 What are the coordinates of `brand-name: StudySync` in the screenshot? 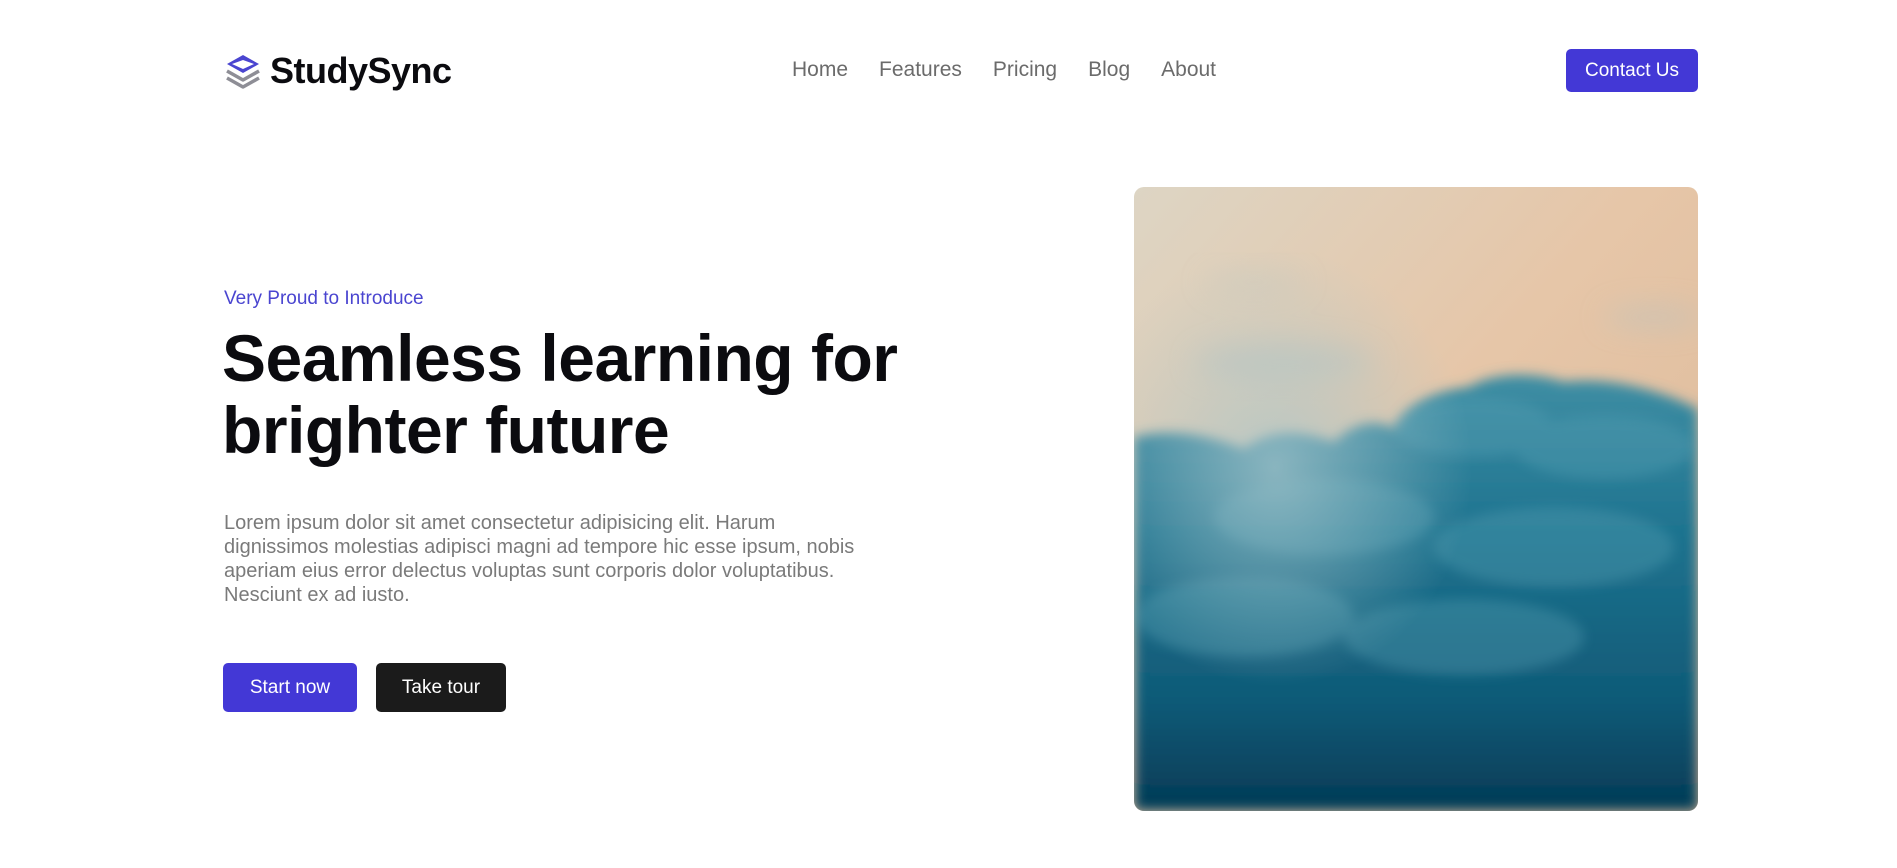 It's located at (361, 70).